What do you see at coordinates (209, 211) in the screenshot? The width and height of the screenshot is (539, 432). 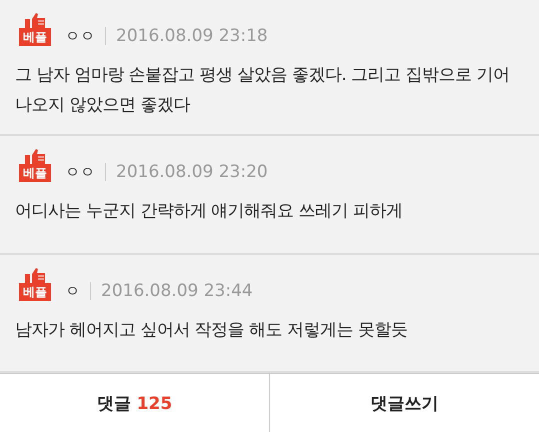 I see `comment-text: 어디사는 누군지 간략하게 얘기해줘요 쓰레기 피하게` at bounding box center [209, 211].